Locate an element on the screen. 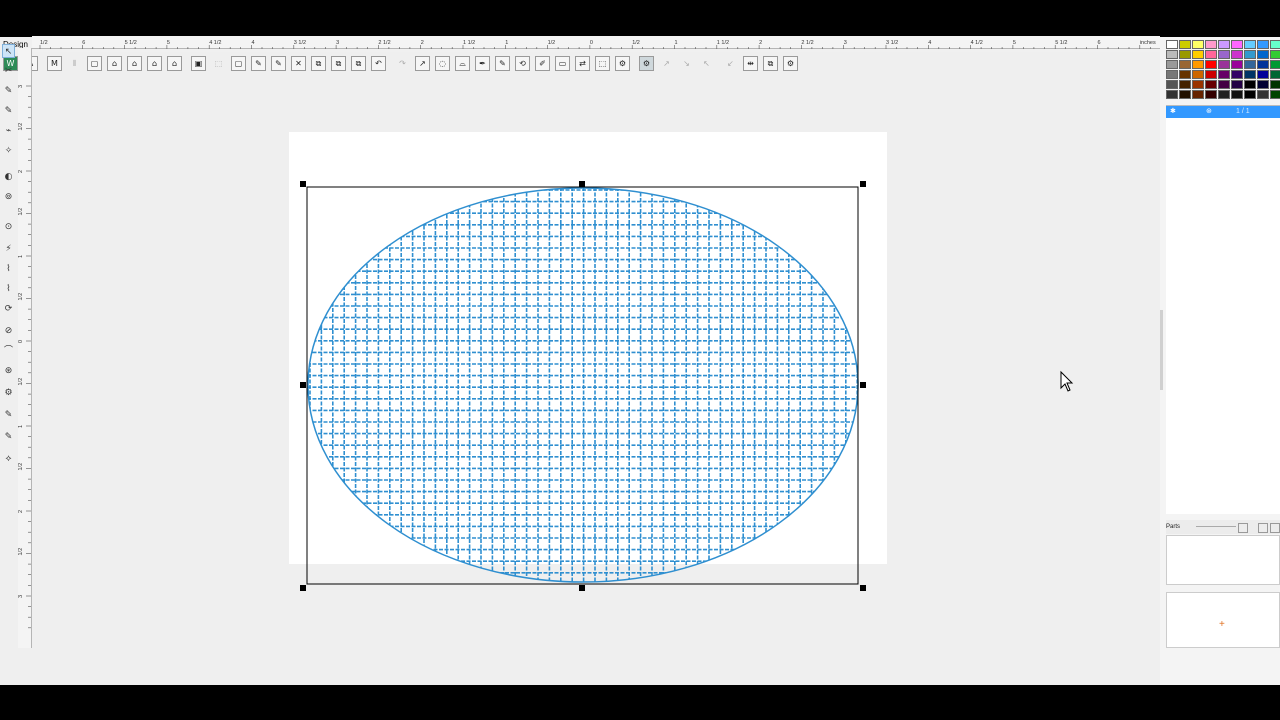  screen-bottom-bar is located at coordinates (640, 702).